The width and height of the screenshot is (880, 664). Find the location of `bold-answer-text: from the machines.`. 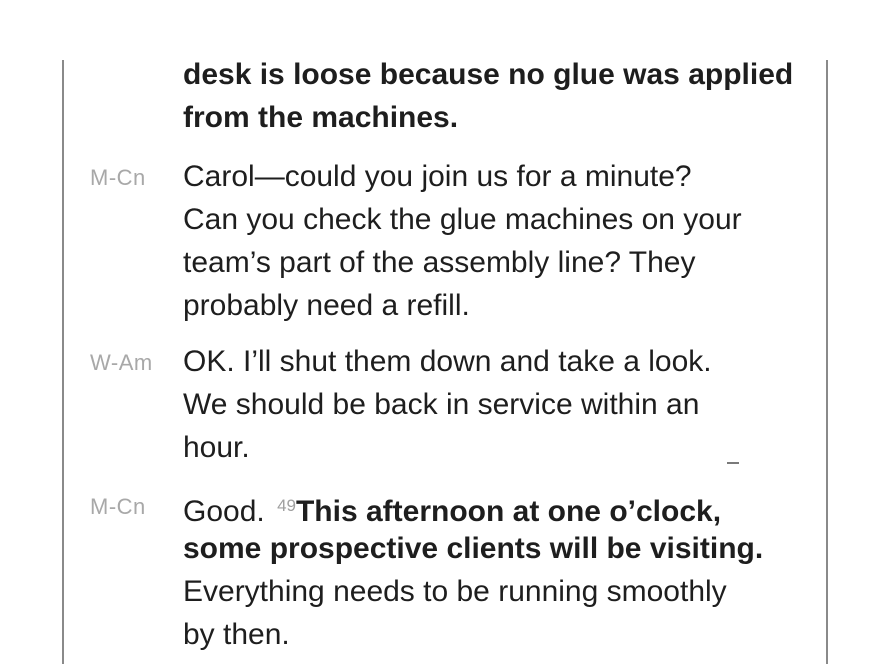

bold-answer-text: from the machines. is located at coordinates (321, 117).